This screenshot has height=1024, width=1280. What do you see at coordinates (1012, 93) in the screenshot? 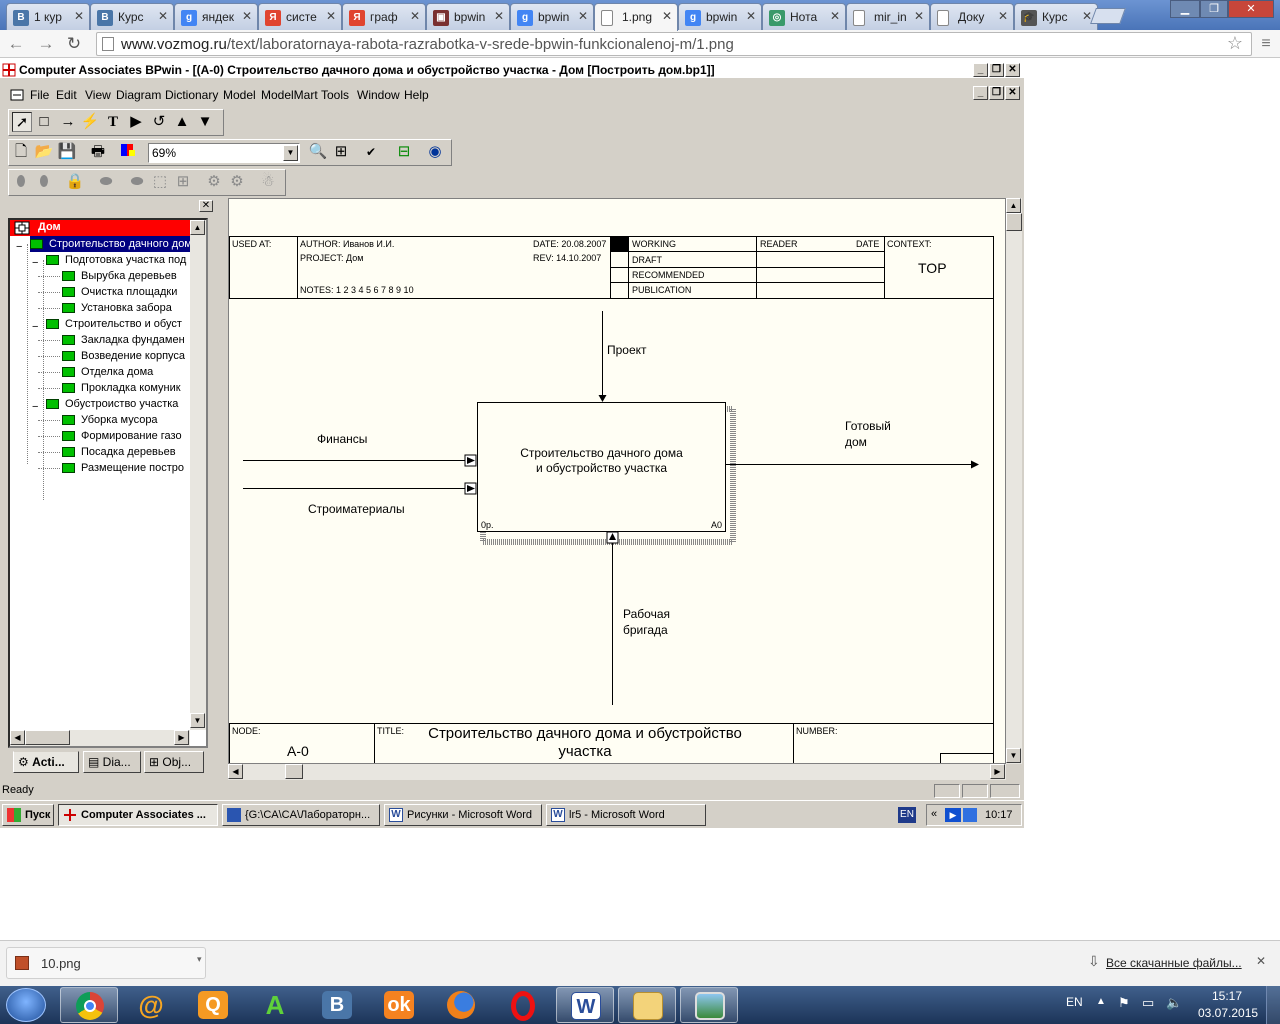
I see `doc-close-button: ✕` at bounding box center [1012, 93].